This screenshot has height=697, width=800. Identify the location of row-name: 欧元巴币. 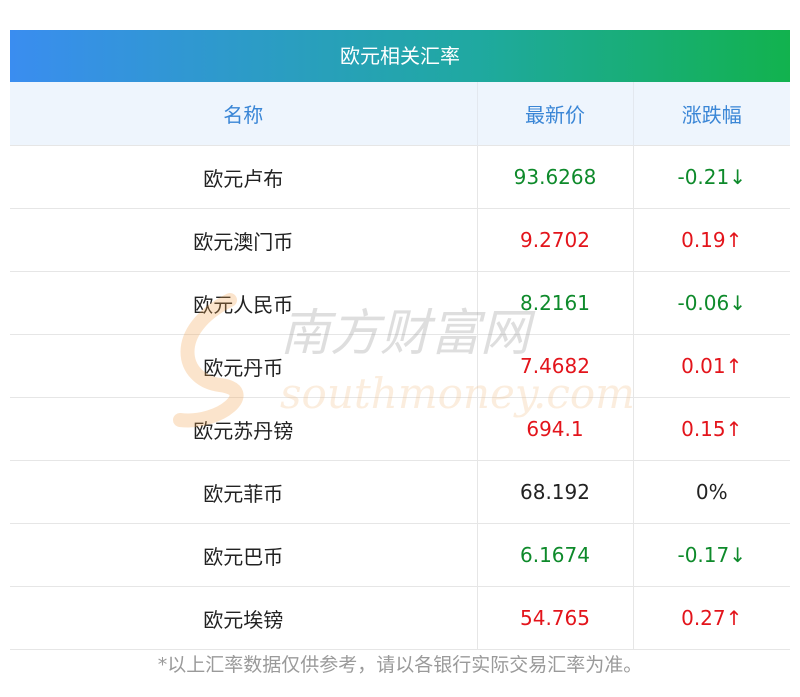
(244, 555).